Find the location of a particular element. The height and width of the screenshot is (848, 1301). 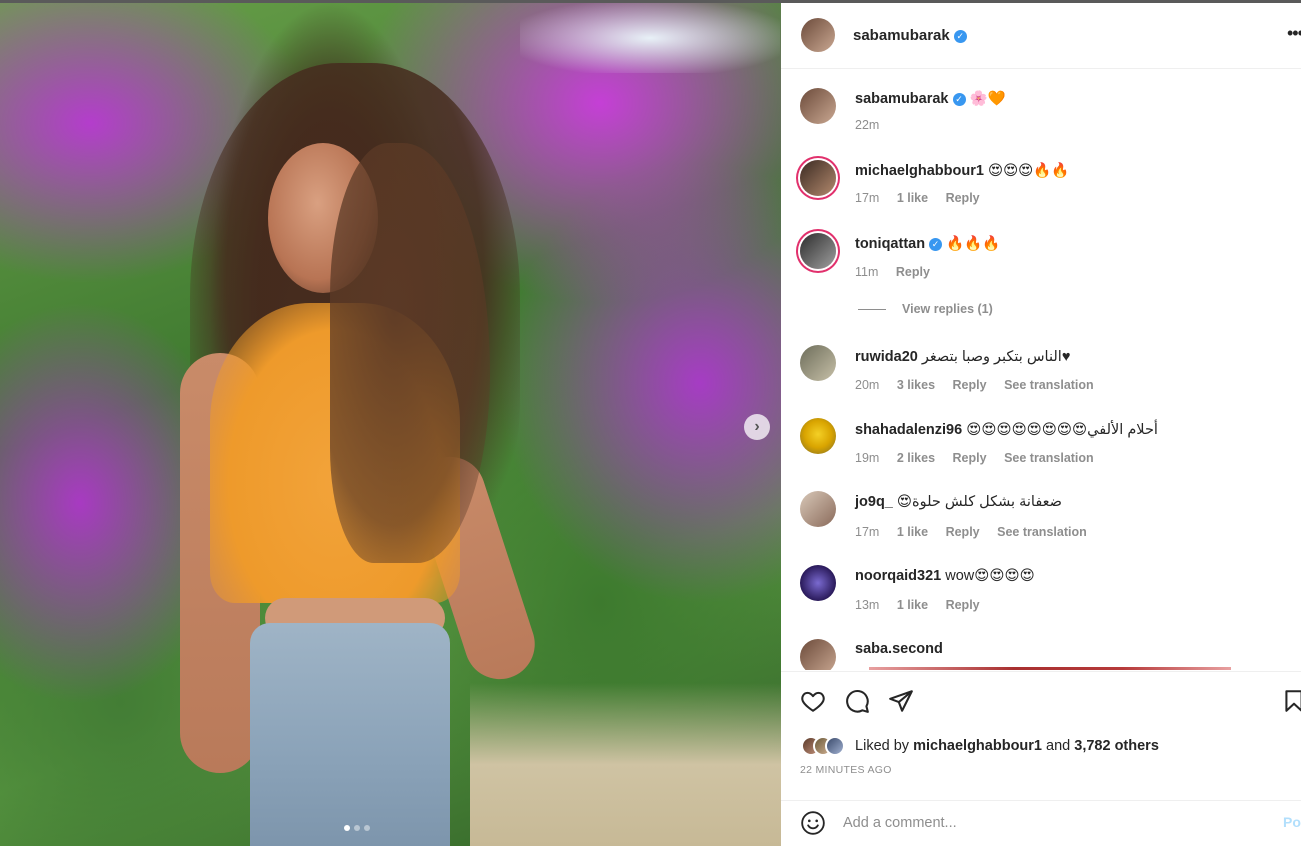

comment-media-preview is located at coordinates (1050, 668).